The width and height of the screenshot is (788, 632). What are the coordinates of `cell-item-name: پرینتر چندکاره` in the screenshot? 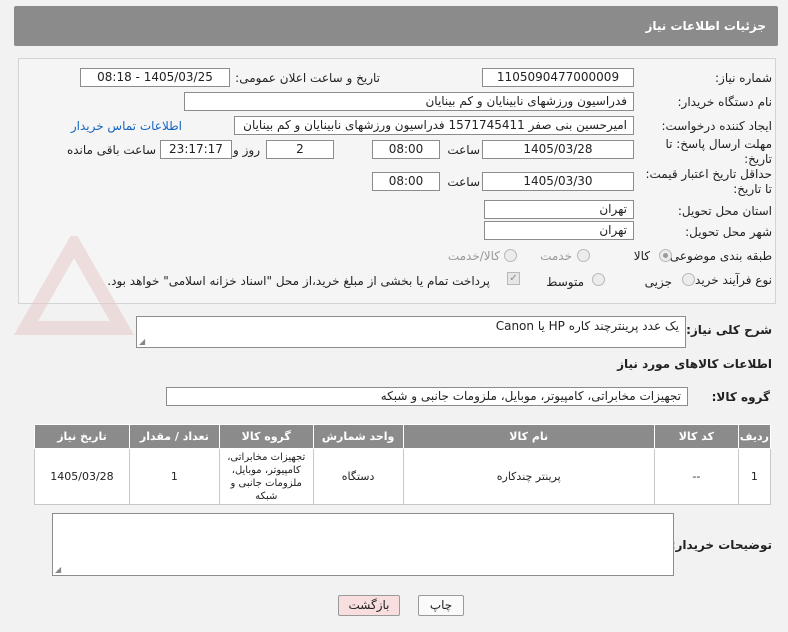 It's located at (528, 476).